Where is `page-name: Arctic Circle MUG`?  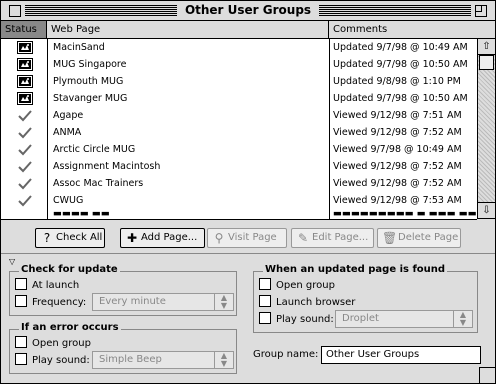
page-name: Arctic Circle MUG is located at coordinates (94, 149).